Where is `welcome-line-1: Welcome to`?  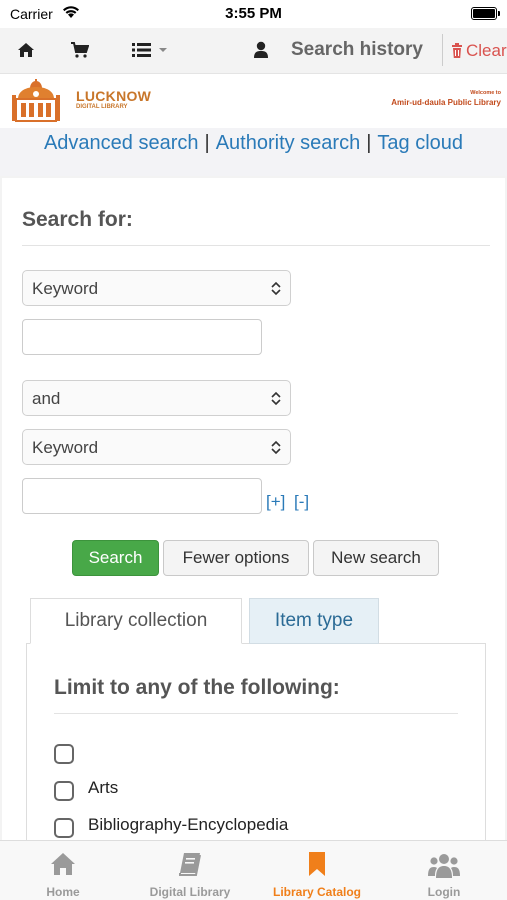
welcome-line-1: Welcome to is located at coordinates (485, 93).